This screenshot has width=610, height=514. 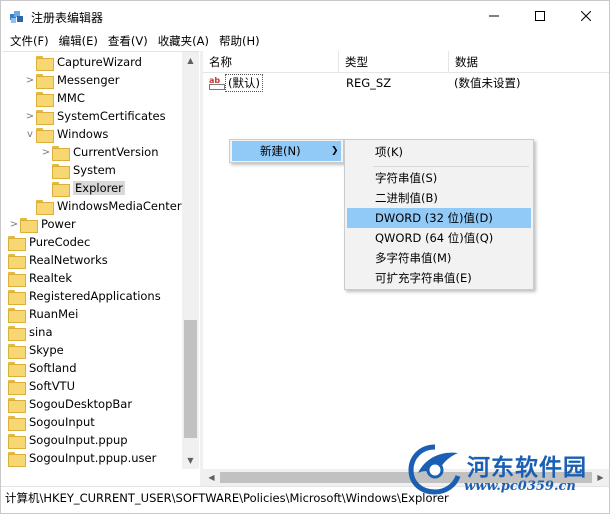 What do you see at coordinates (435, 469) in the screenshot?
I see `watermark-logo-icon` at bounding box center [435, 469].